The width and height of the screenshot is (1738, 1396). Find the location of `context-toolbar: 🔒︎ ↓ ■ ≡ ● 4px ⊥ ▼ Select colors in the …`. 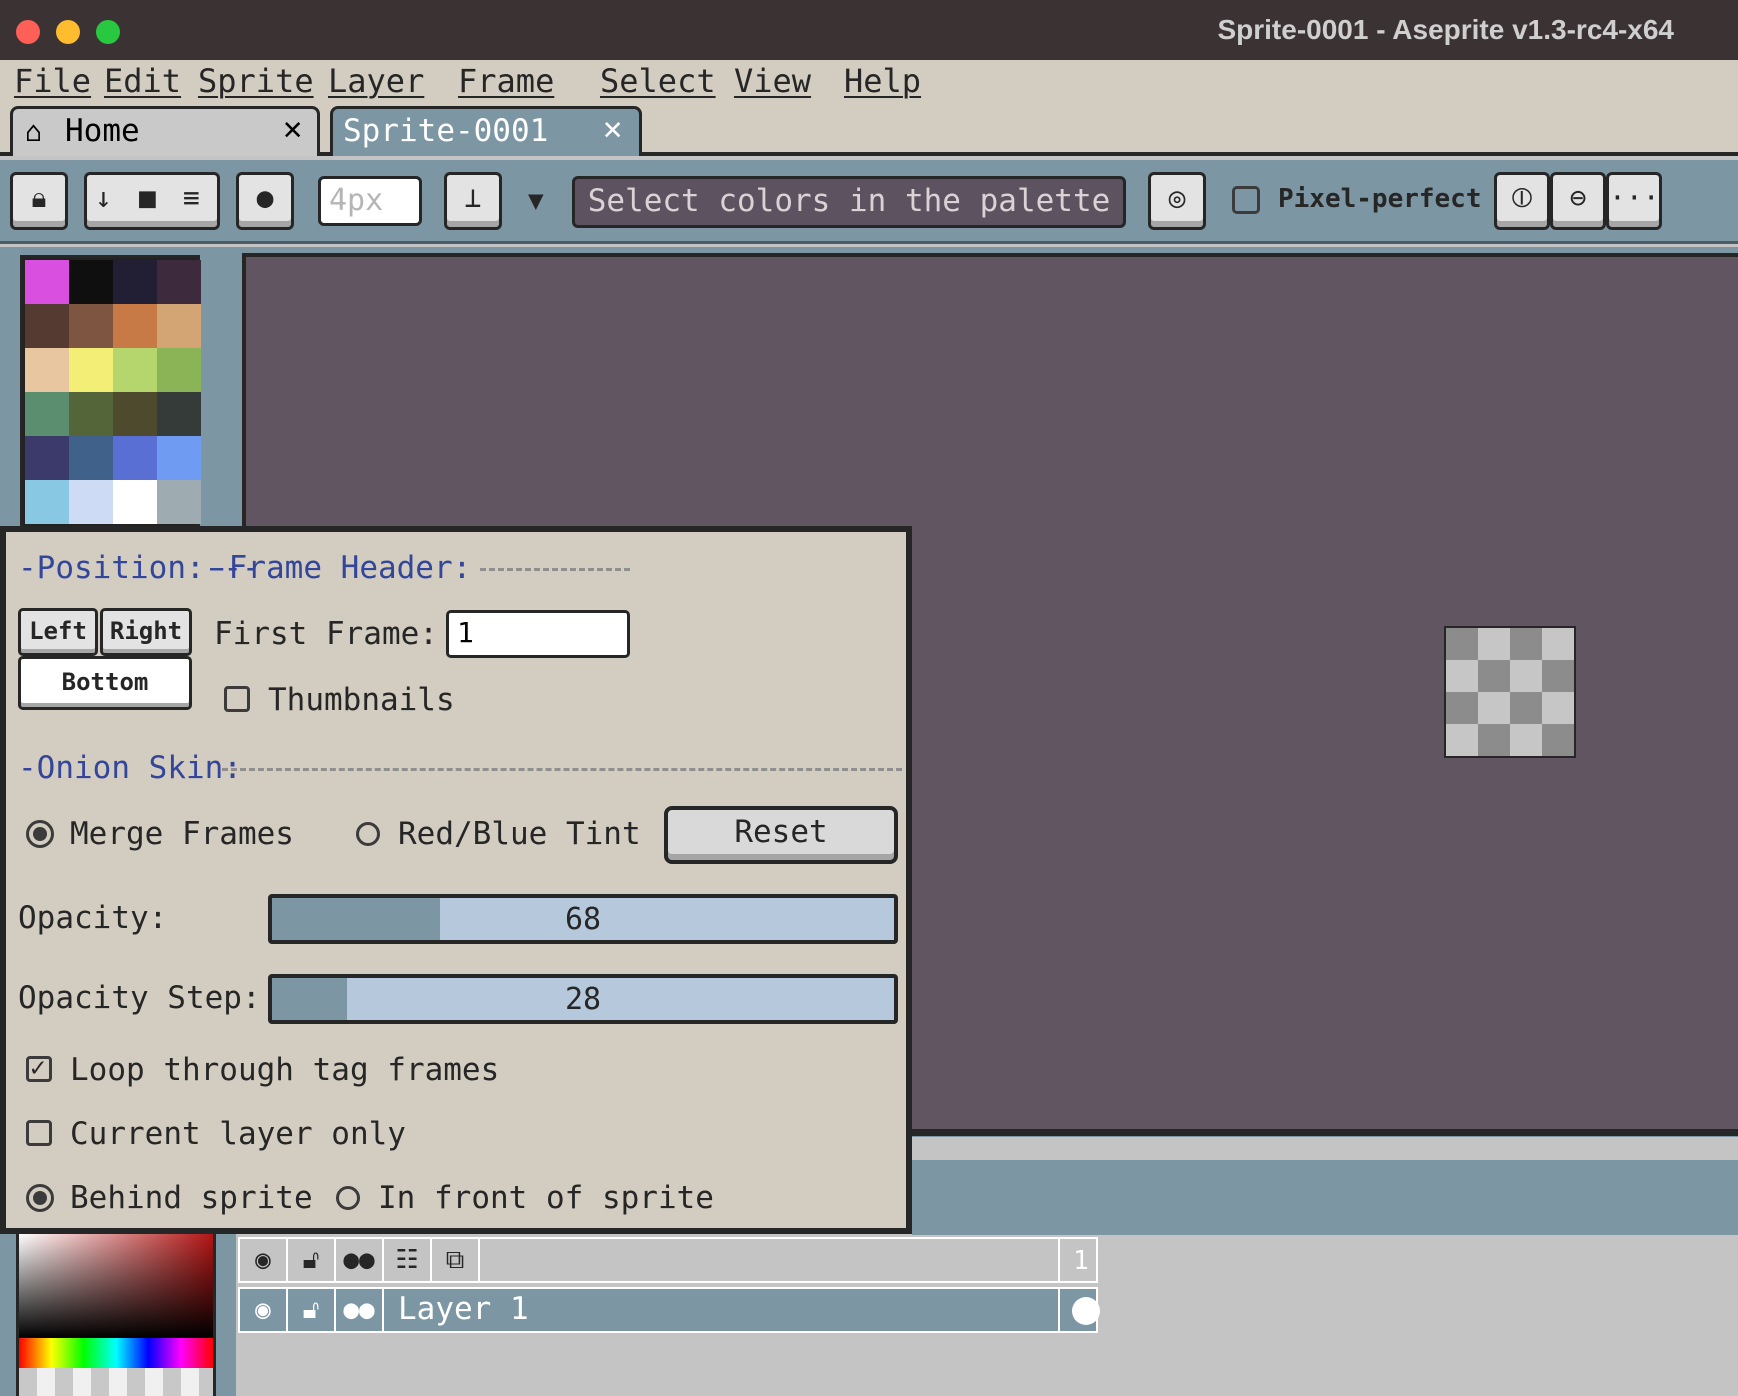

context-toolbar: 🔒︎ ↓ ■ ≡ ● 4px ⊥ ▼ Select colors in the … is located at coordinates (869, 202).